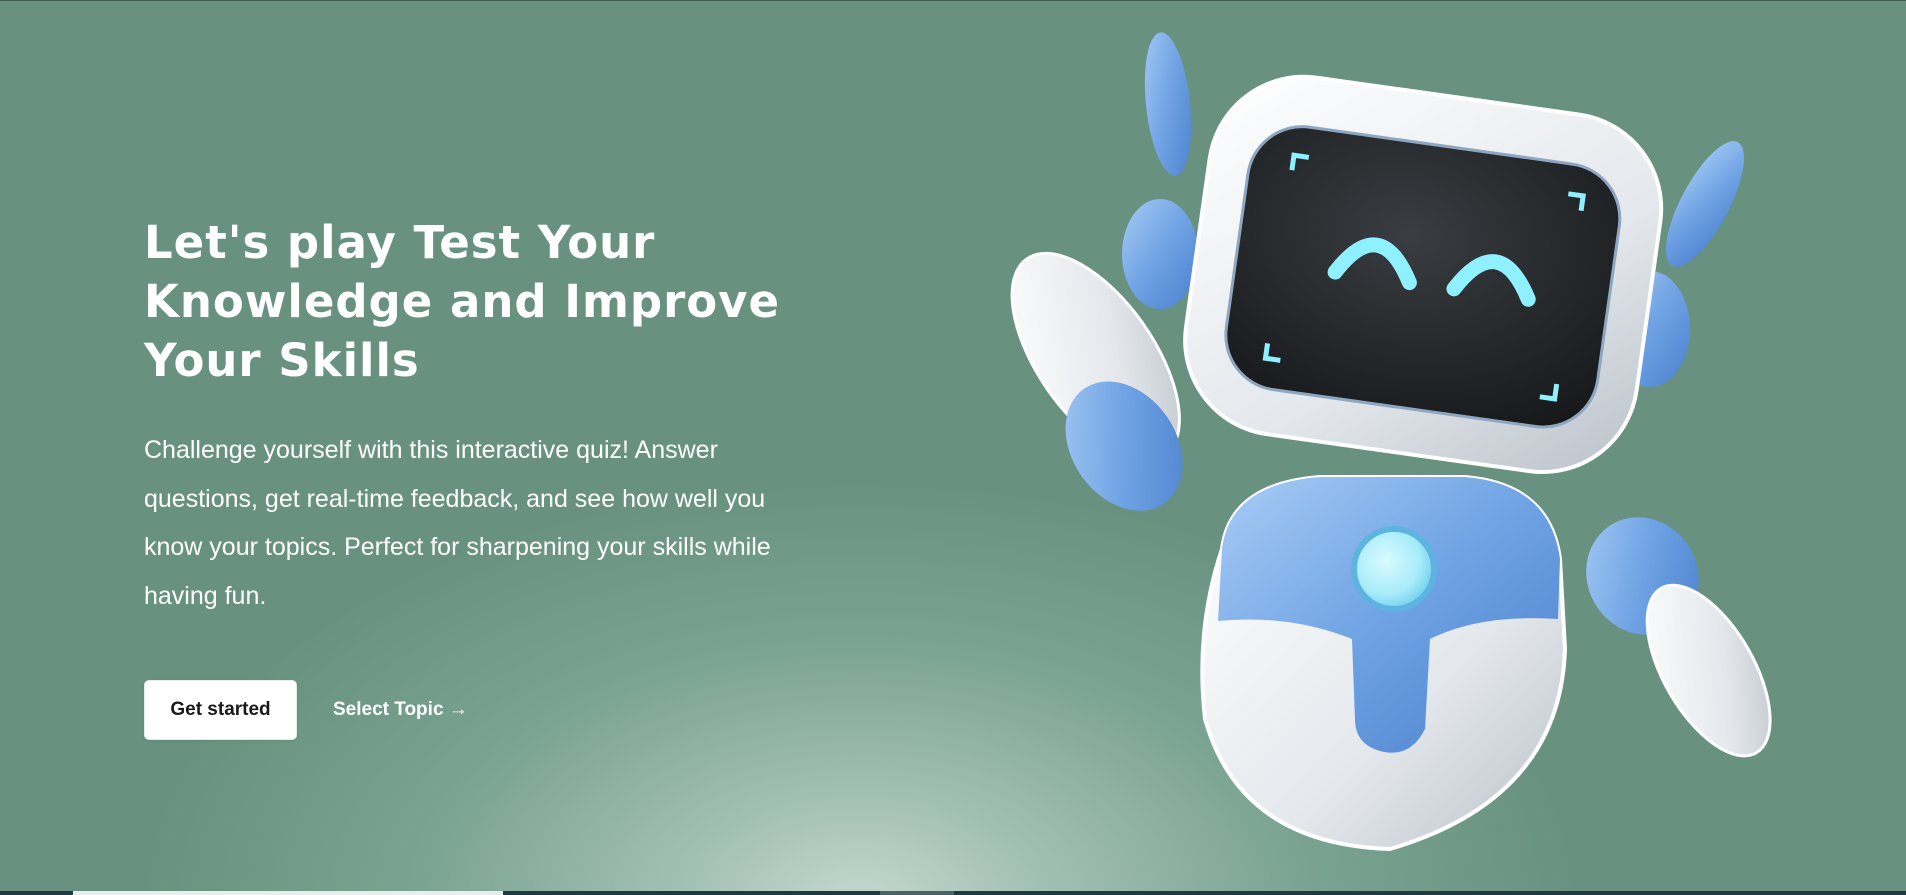 This screenshot has width=1906, height=895. I want to click on horizontal-scrollbar, so click(953, 893).